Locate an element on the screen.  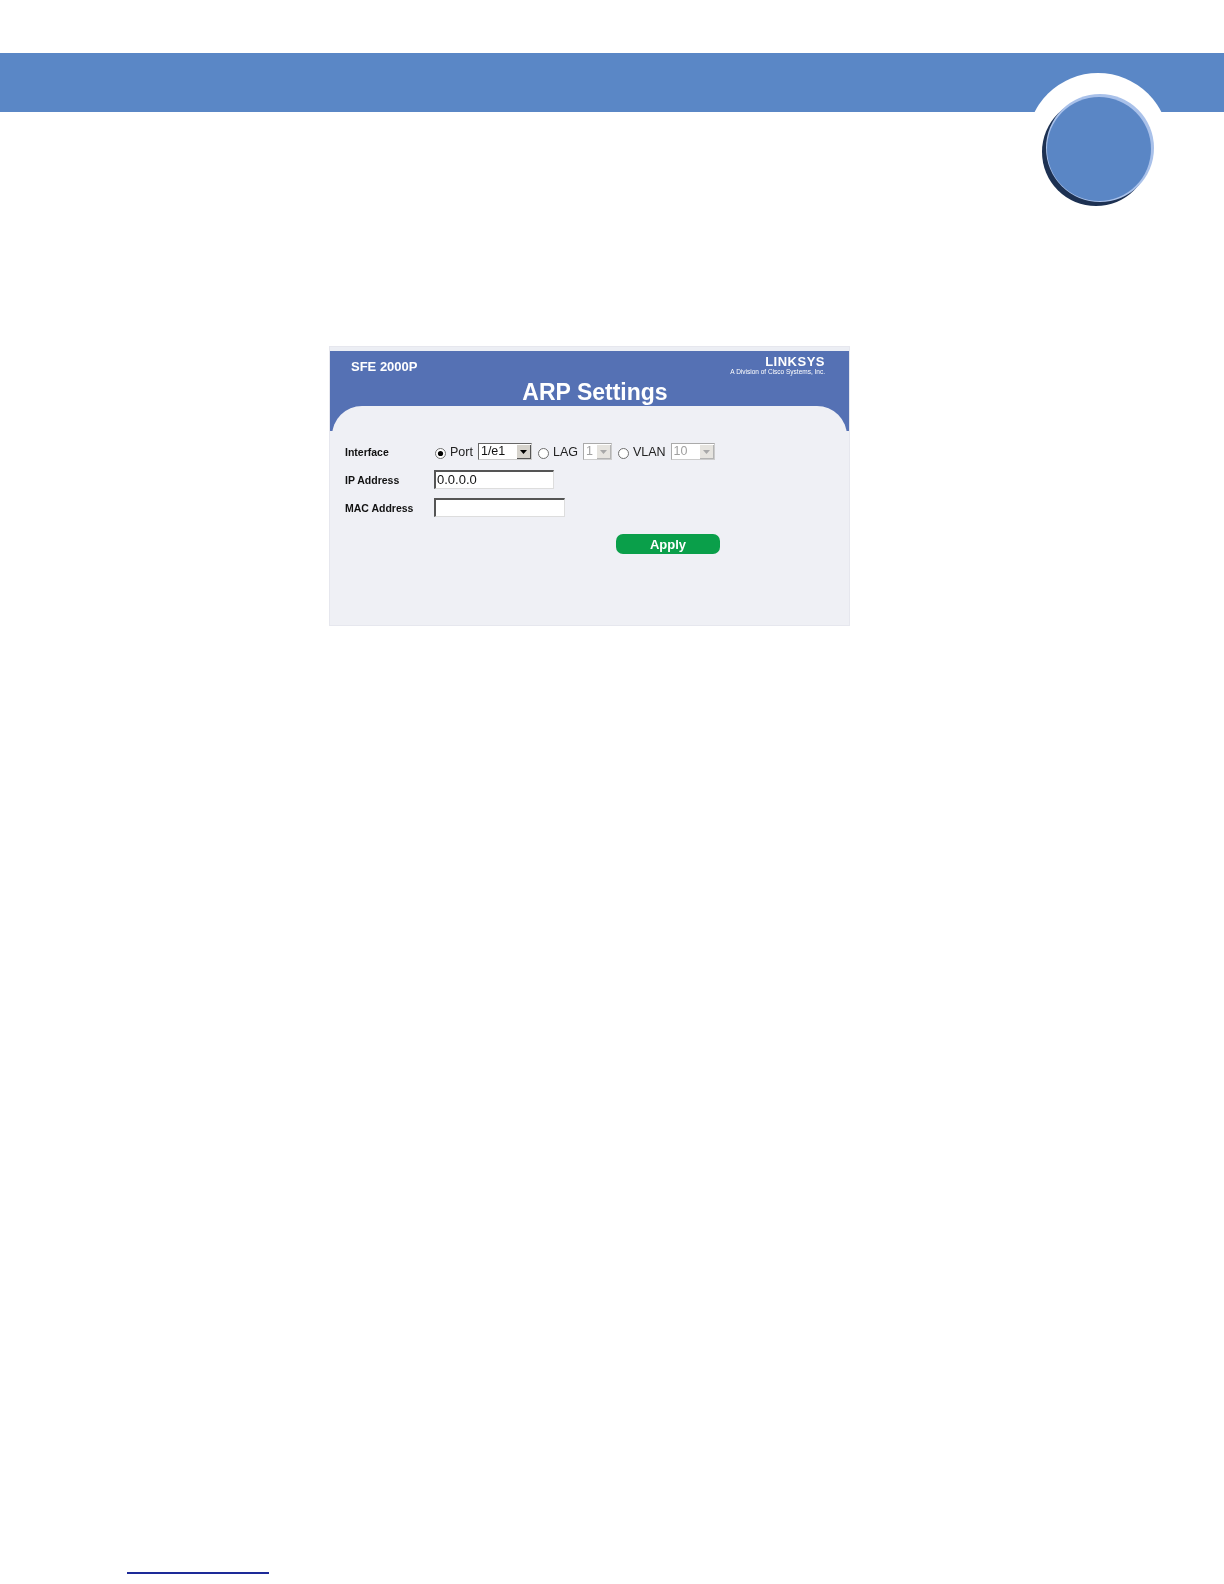
page-title: ARP Settings is located at coordinates (595, 392).